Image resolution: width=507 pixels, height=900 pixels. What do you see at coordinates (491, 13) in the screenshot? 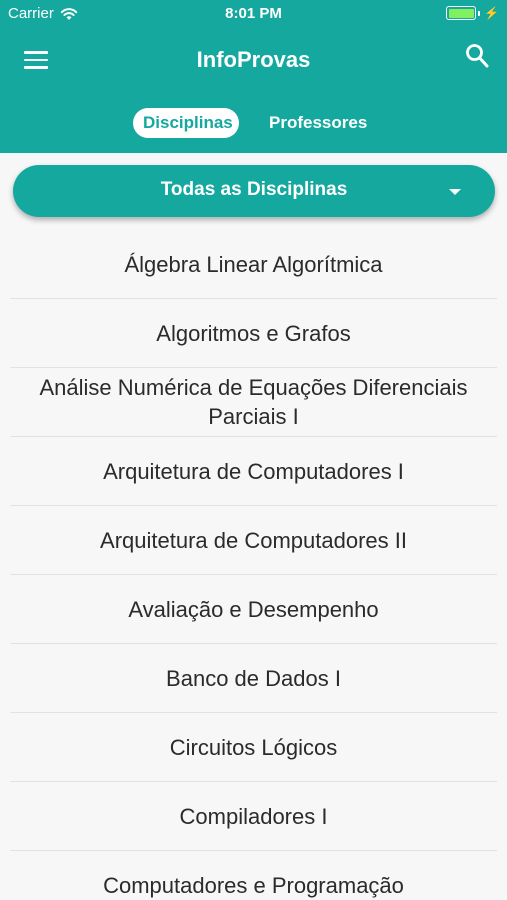
I see `charging-bolt-icon: ⚡` at bounding box center [491, 13].